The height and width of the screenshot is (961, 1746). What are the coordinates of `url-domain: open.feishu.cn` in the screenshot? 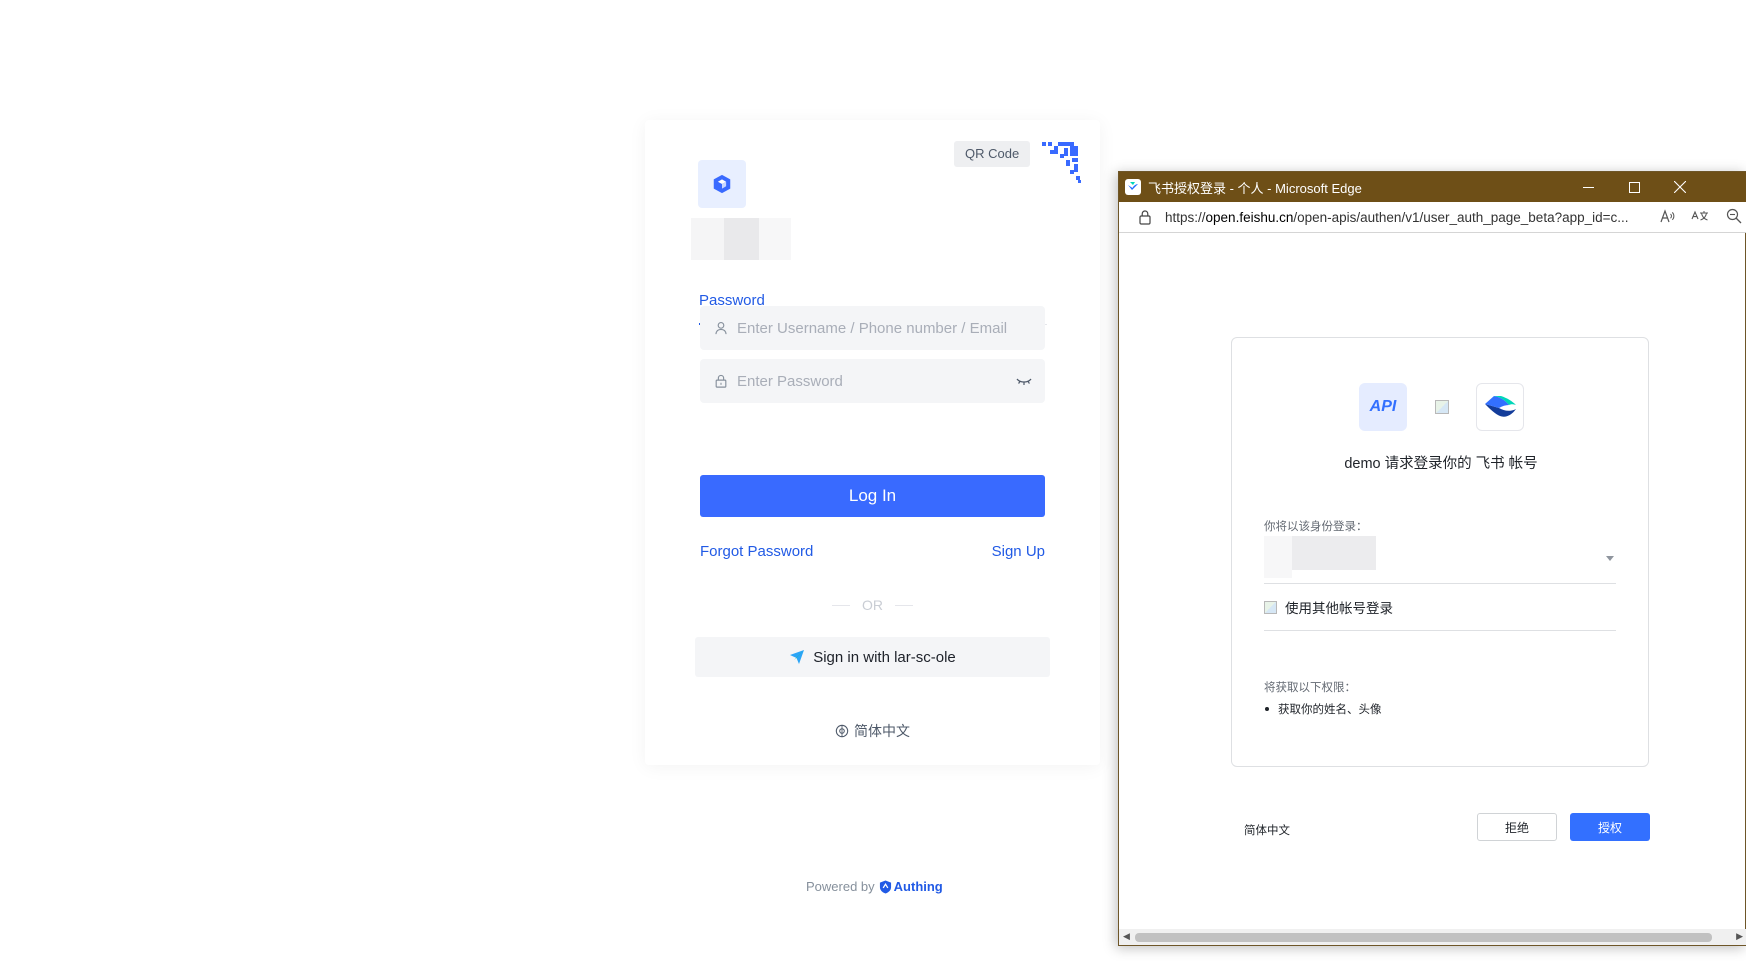 It's located at (1249, 217).